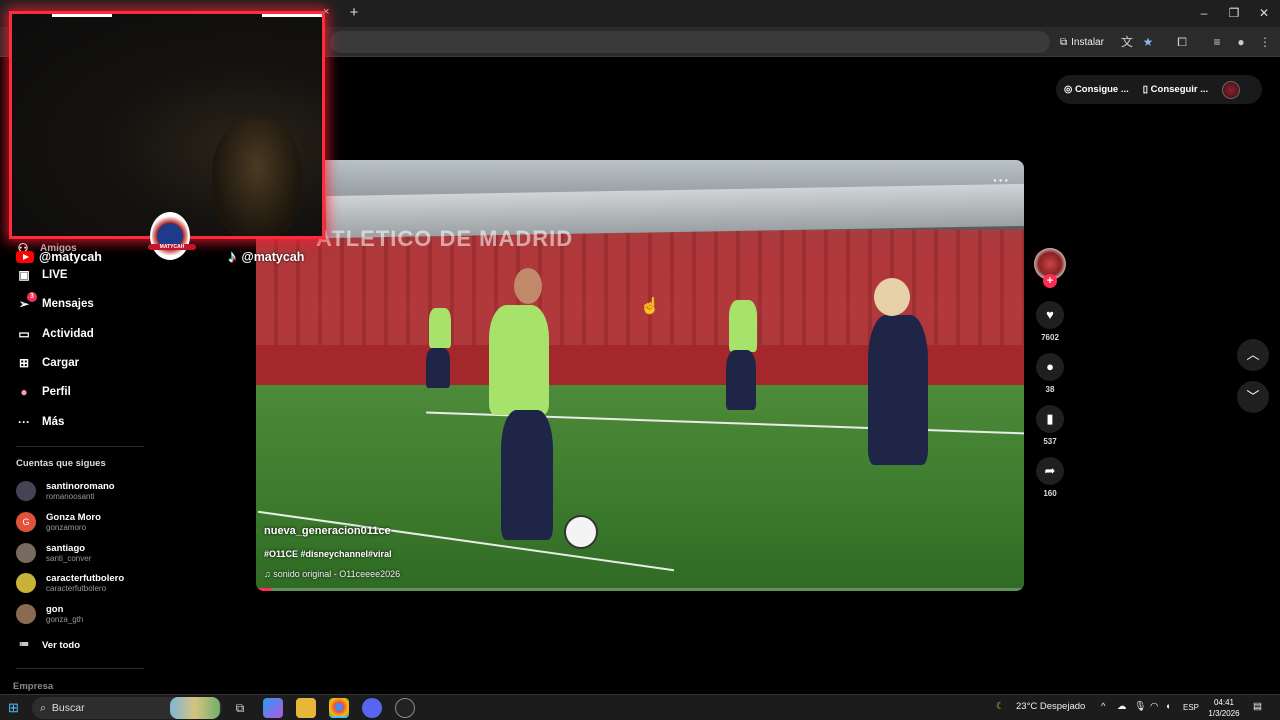 The image size is (1280, 720). What do you see at coordinates (332, 574) in the screenshot?
I see `video-music: ♫ sonido original - O11ceeee2026` at bounding box center [332, 574].